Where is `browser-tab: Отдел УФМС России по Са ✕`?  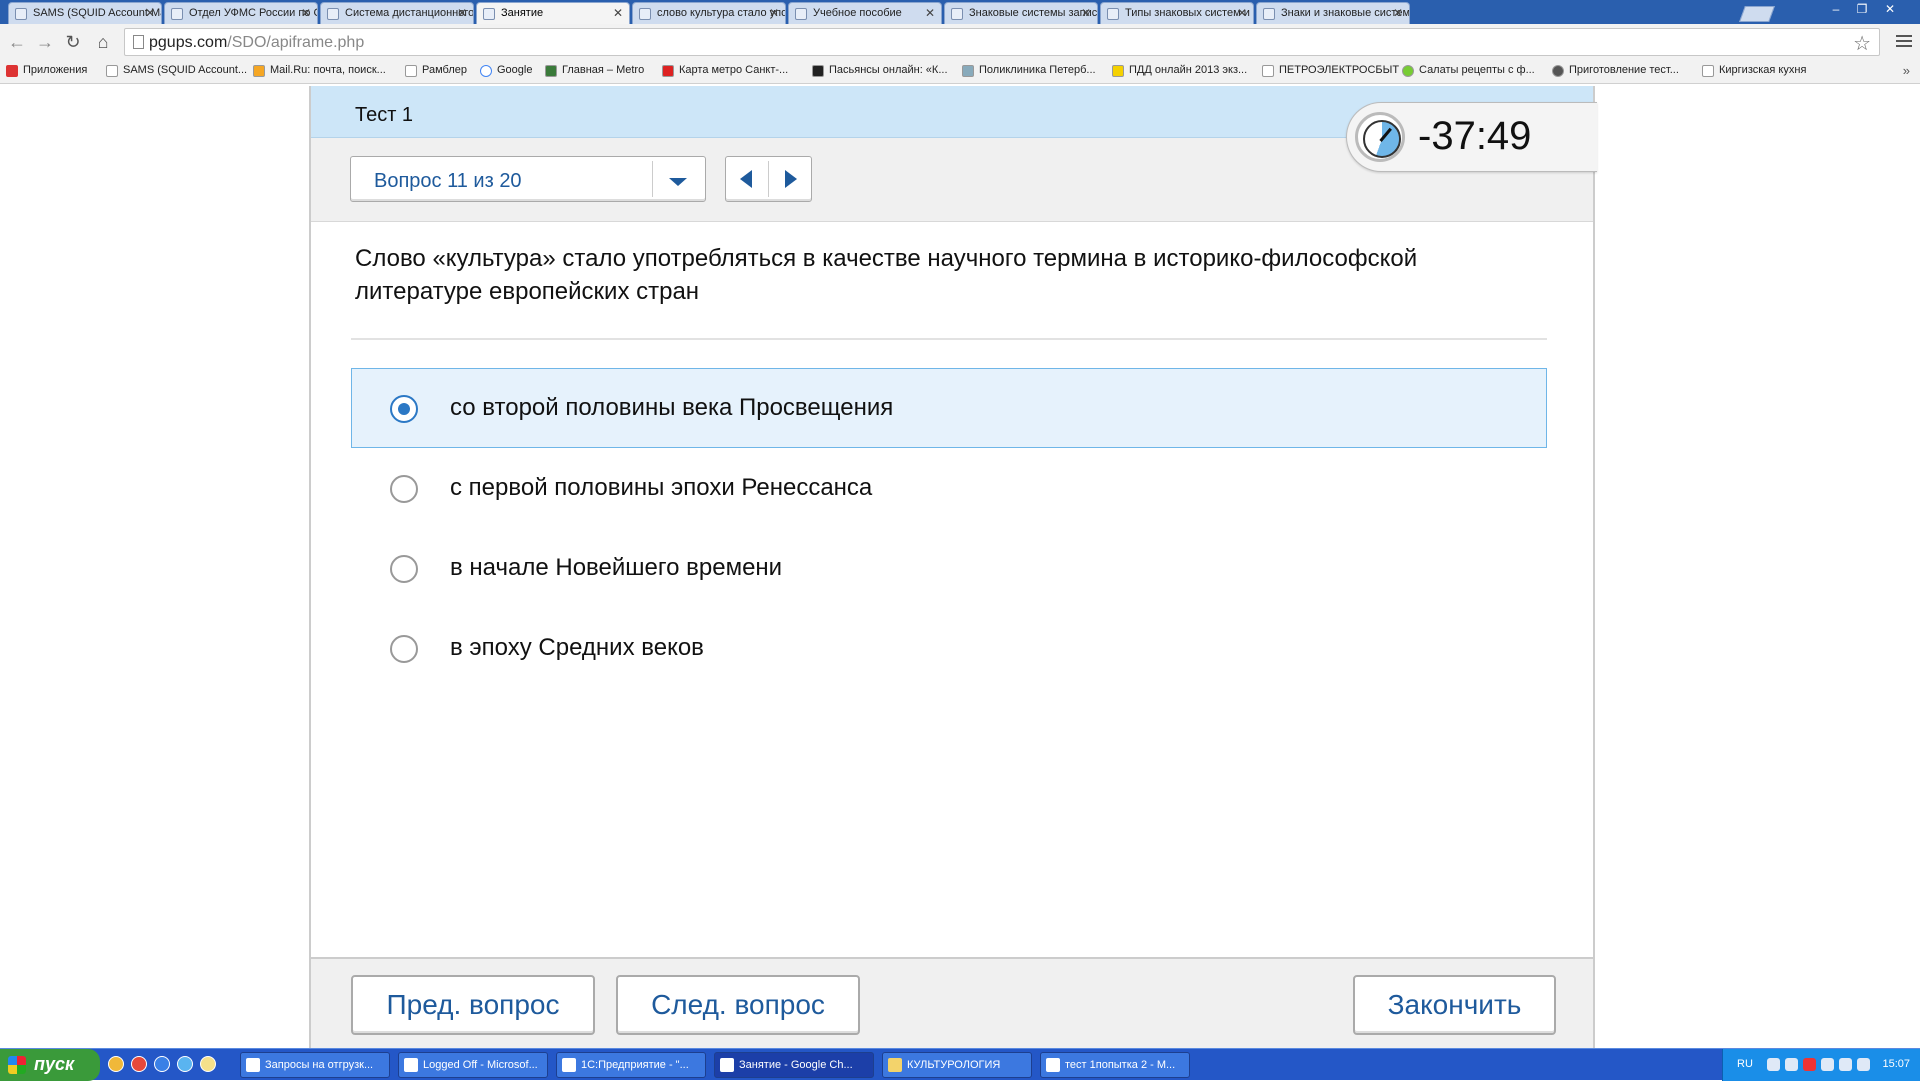
browser-tab: Отдел УФМС России по Са ✕ is located at coordinates (241, 13).